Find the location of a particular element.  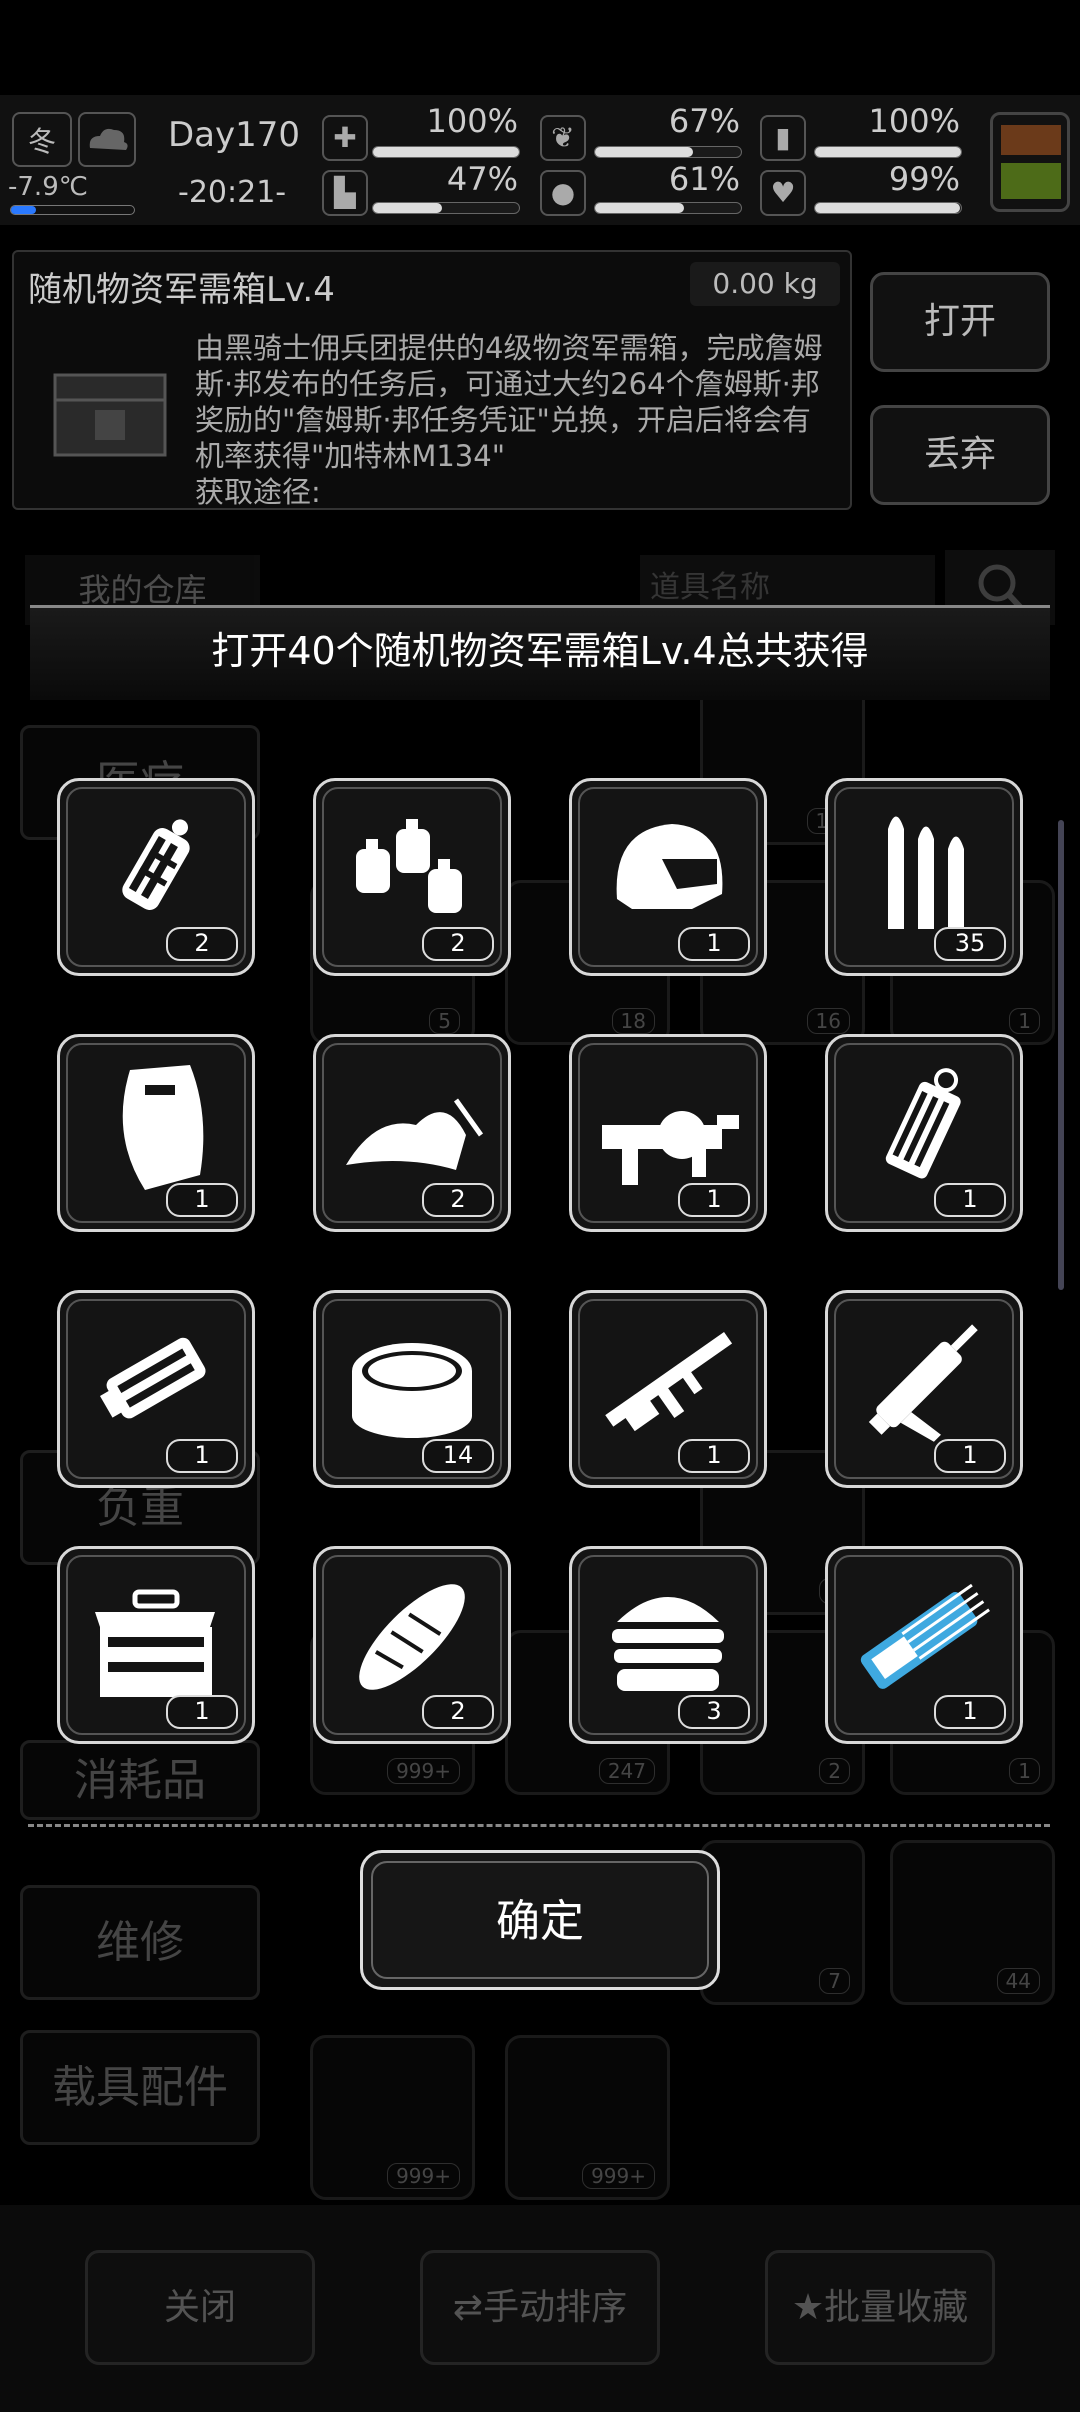

heart-icon: ♥ is located at coordinates (783, 193).